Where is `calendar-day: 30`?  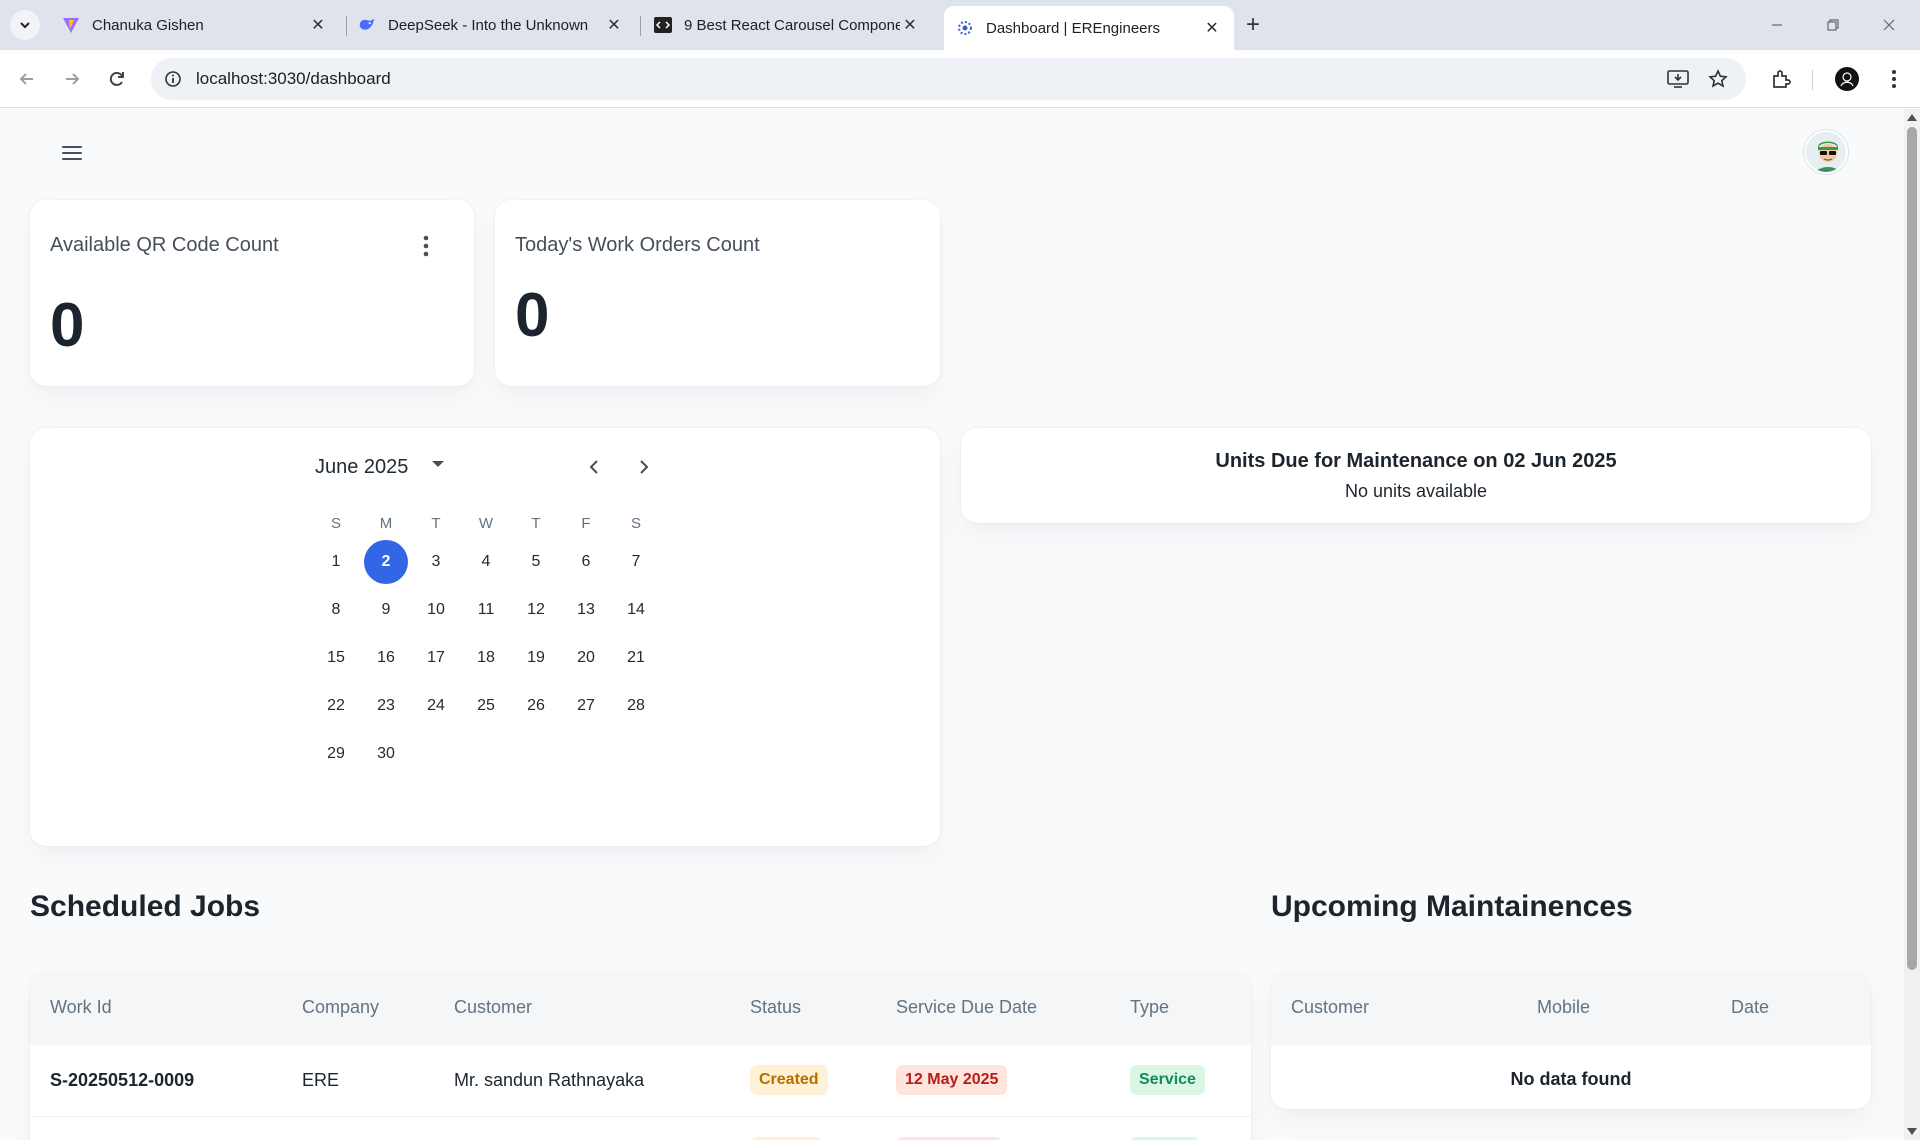
calendar-day: 30 is located at coordinates (386, 754).